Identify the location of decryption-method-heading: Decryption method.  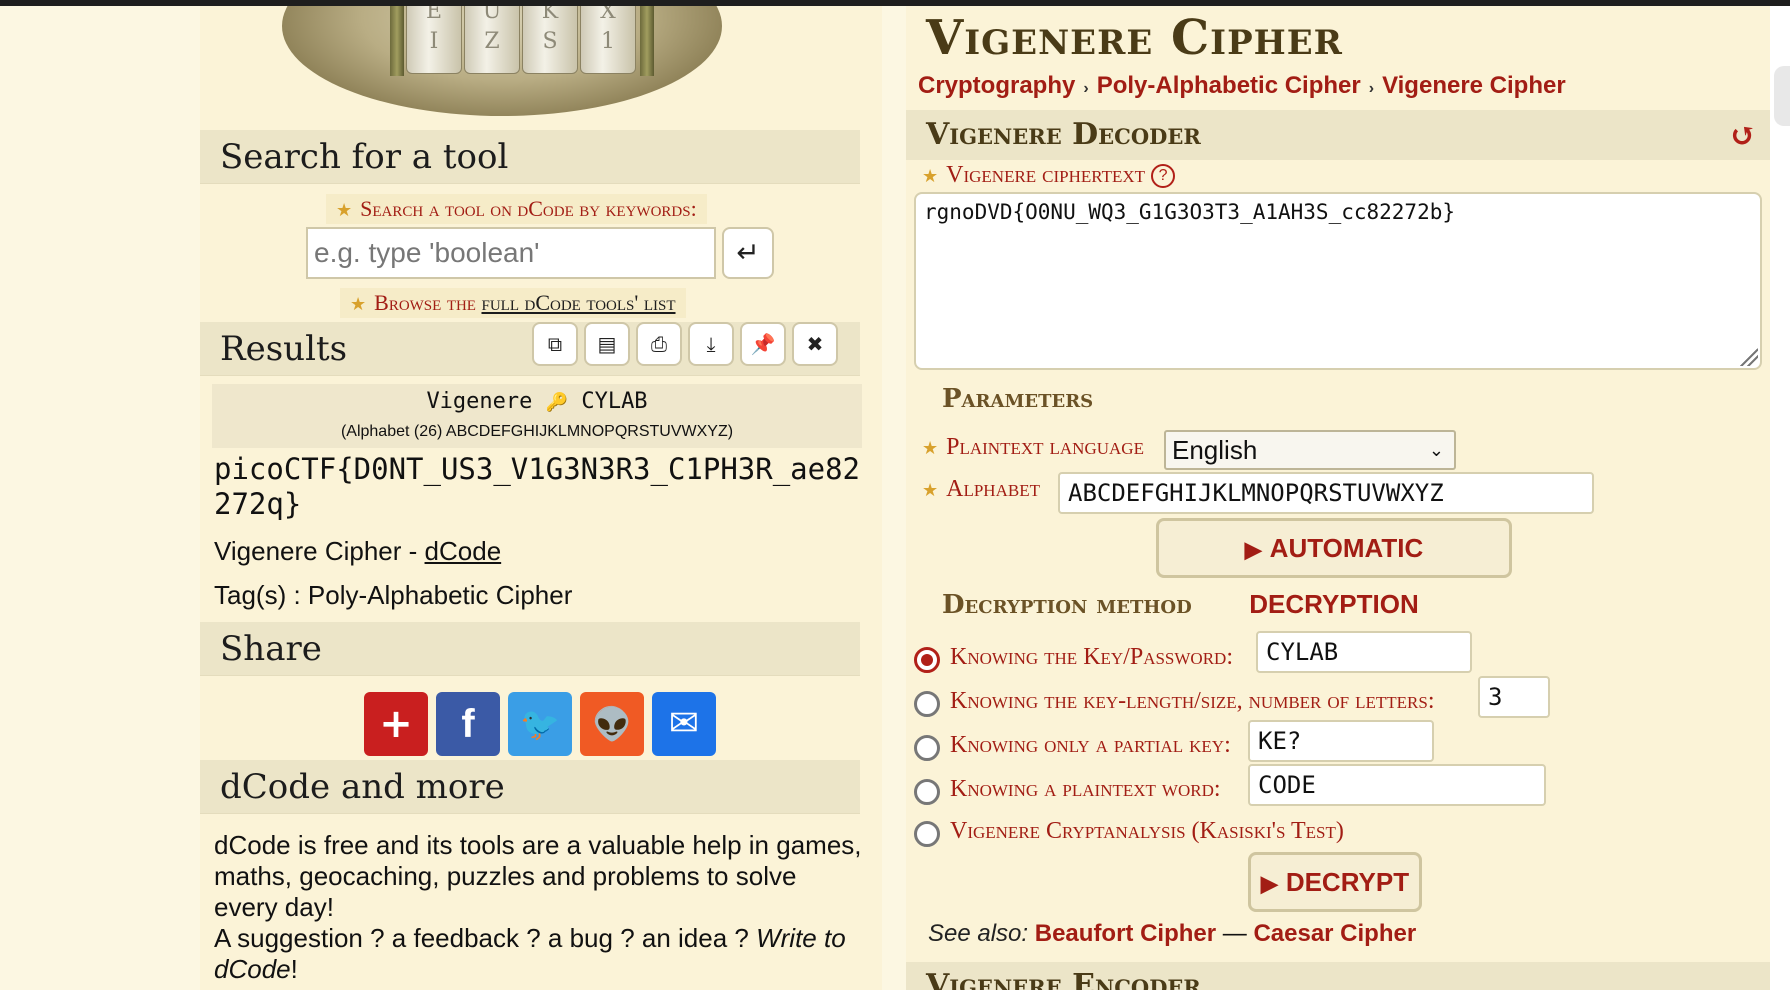
(1067, 605).